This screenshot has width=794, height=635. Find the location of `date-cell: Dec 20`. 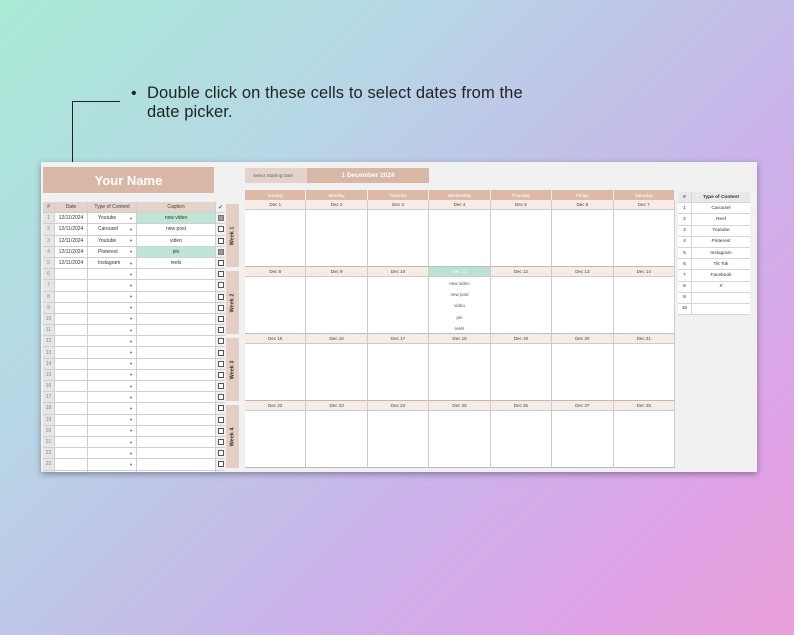

date-cell: Dec 20 is located at coordinates (583, 339).